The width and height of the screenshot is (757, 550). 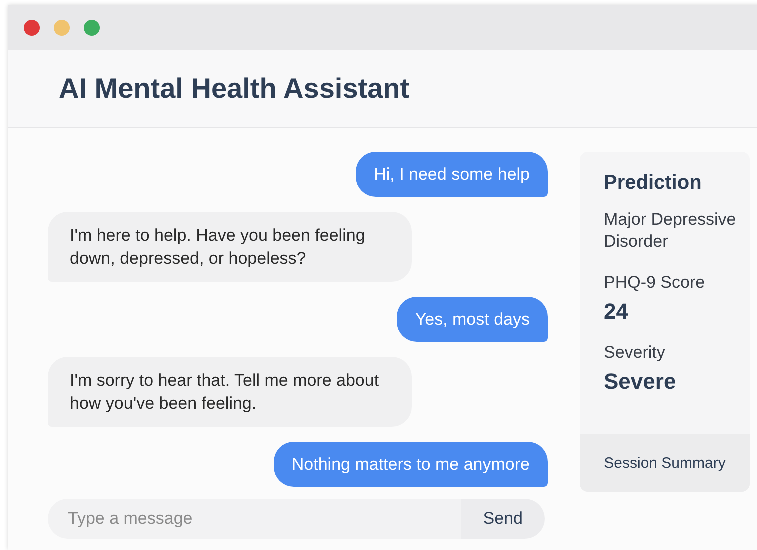 What do you see at coordinates (472, 319) in the screenshot?
I see `message-bubble: Yes, most days` at bounding box center [472, 319].